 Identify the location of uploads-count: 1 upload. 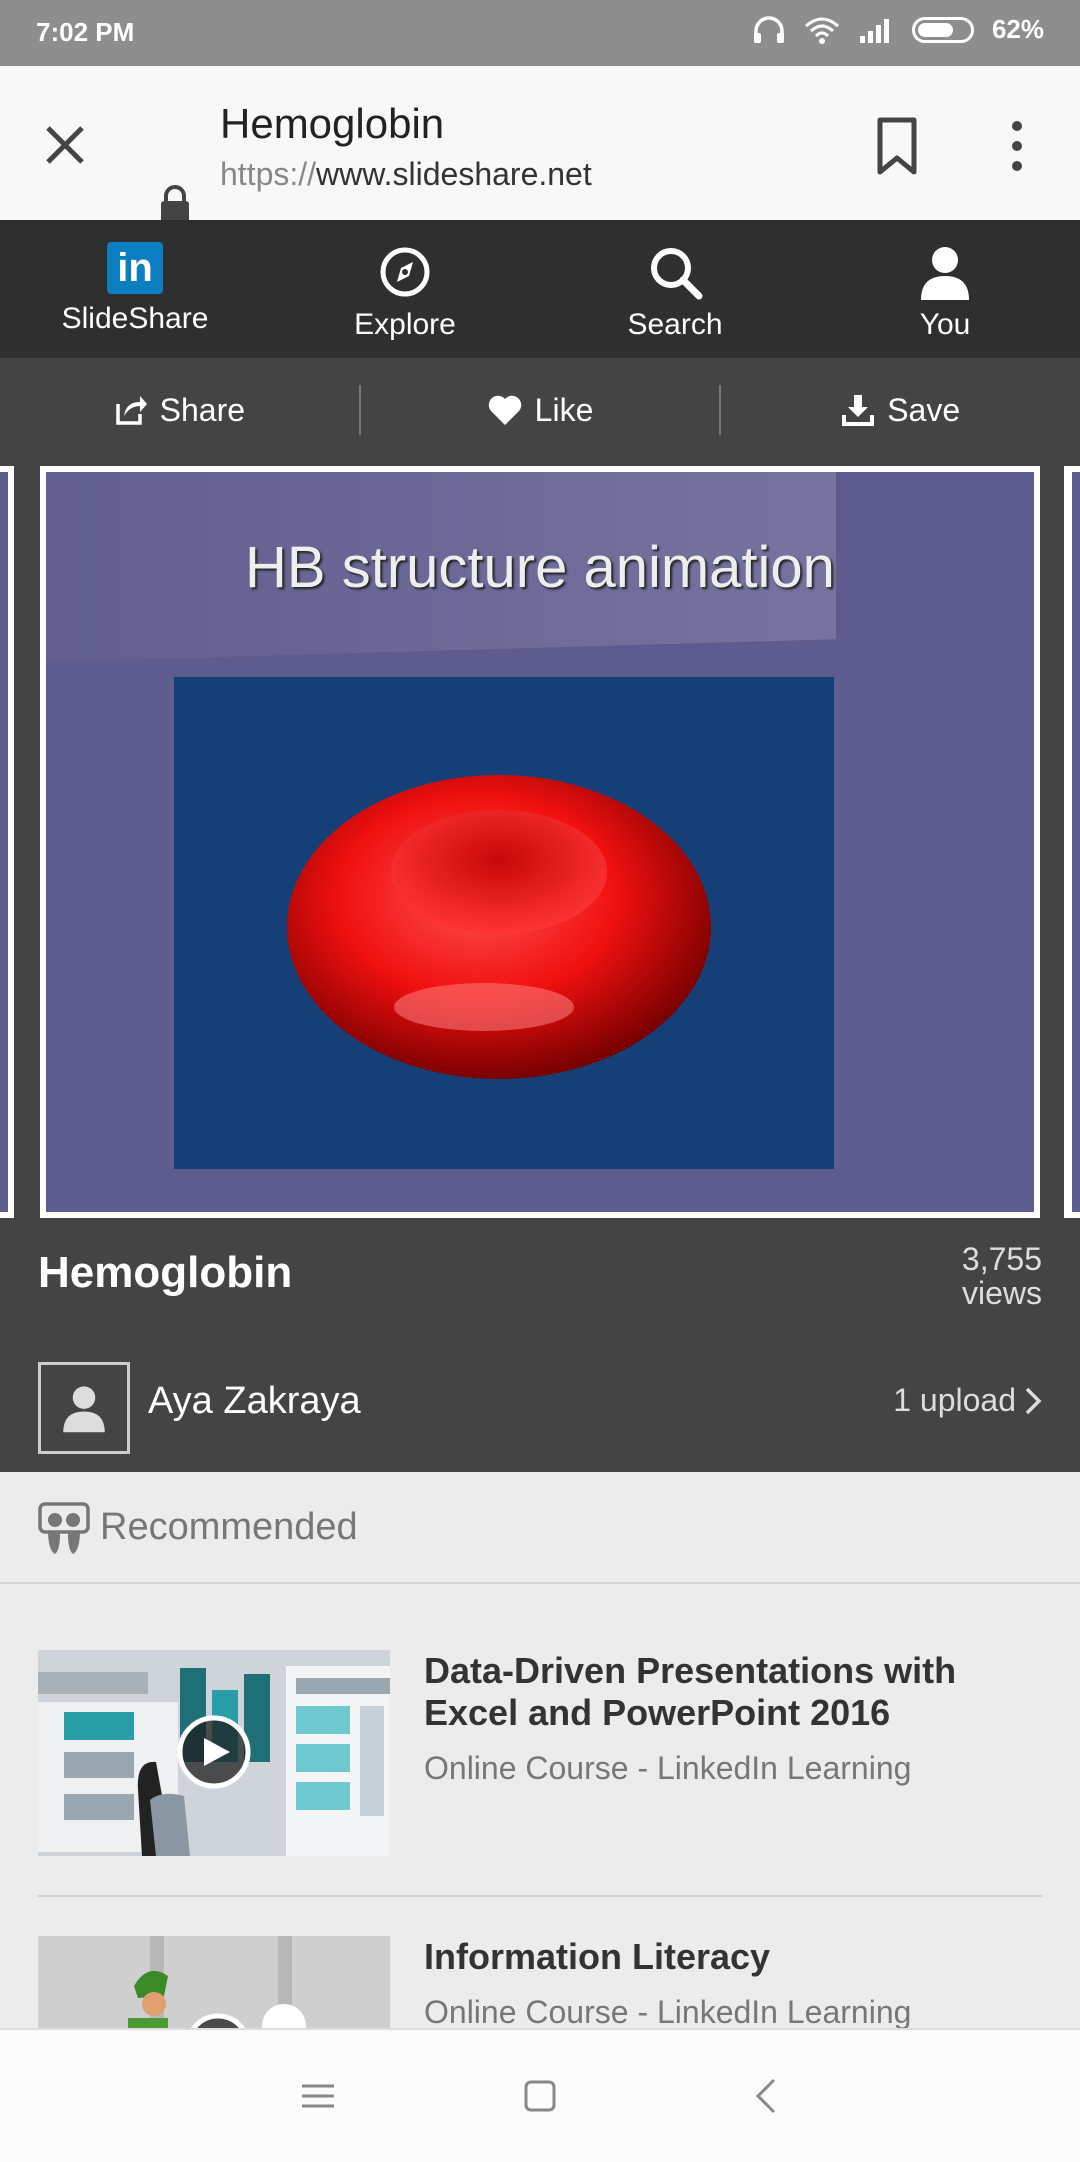
(954, 1400).